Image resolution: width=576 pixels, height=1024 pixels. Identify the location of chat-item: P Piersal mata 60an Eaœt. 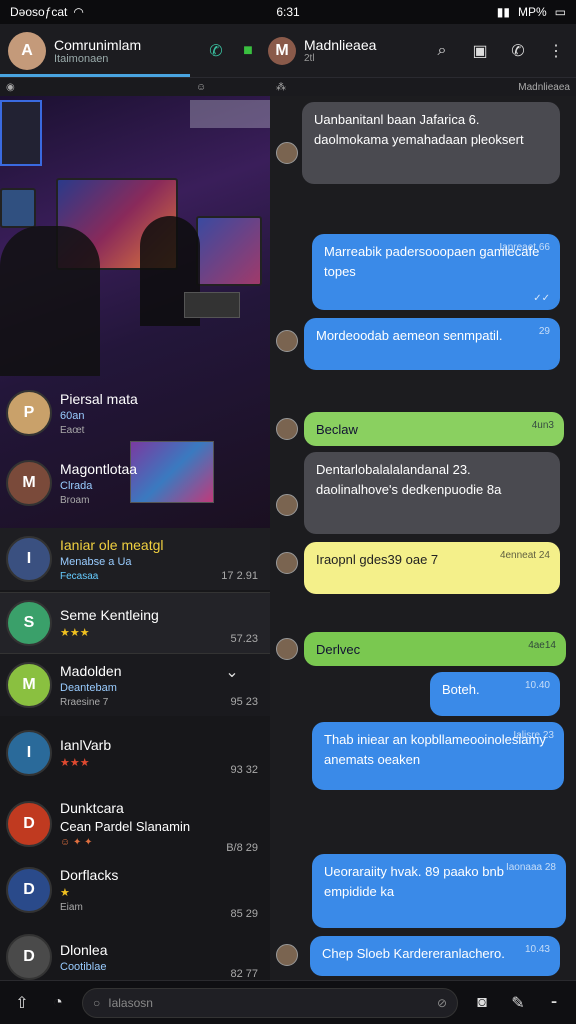
(135, 413).